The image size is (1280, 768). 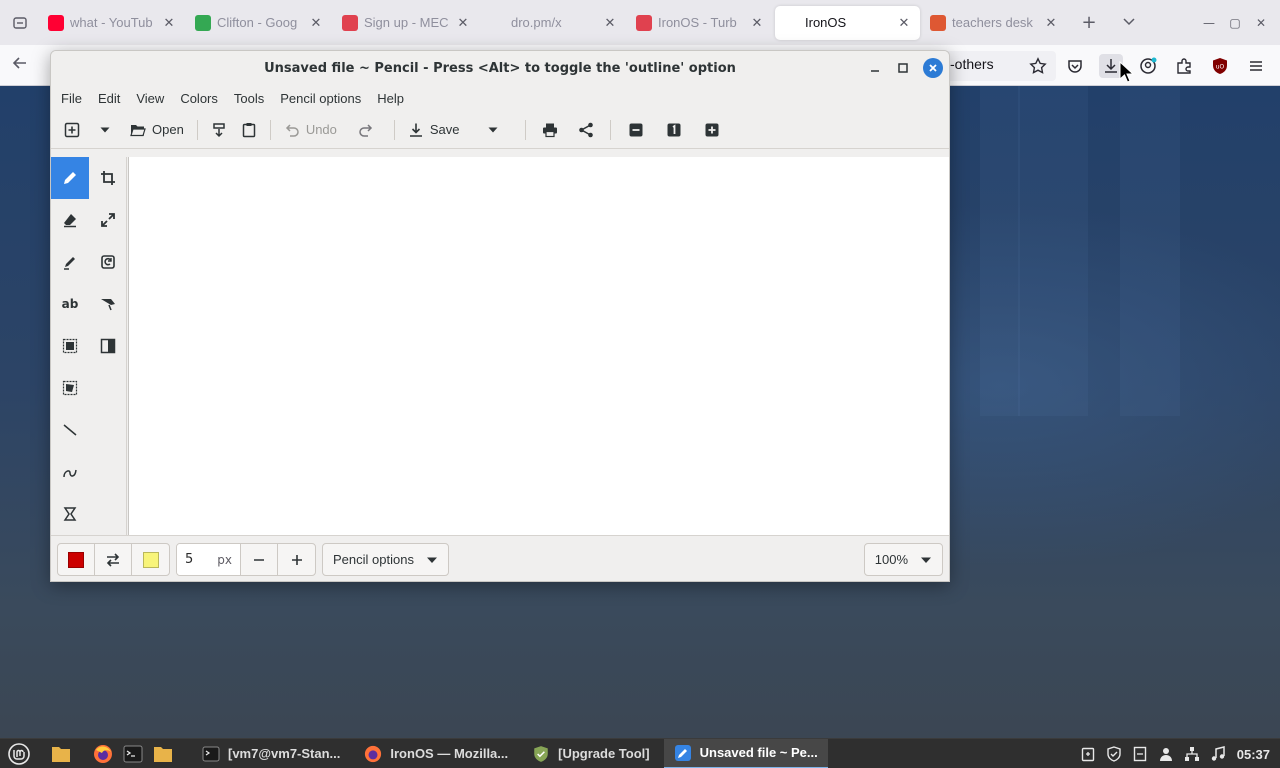 I want to click on minimize-button, so click(x=875, y=68).